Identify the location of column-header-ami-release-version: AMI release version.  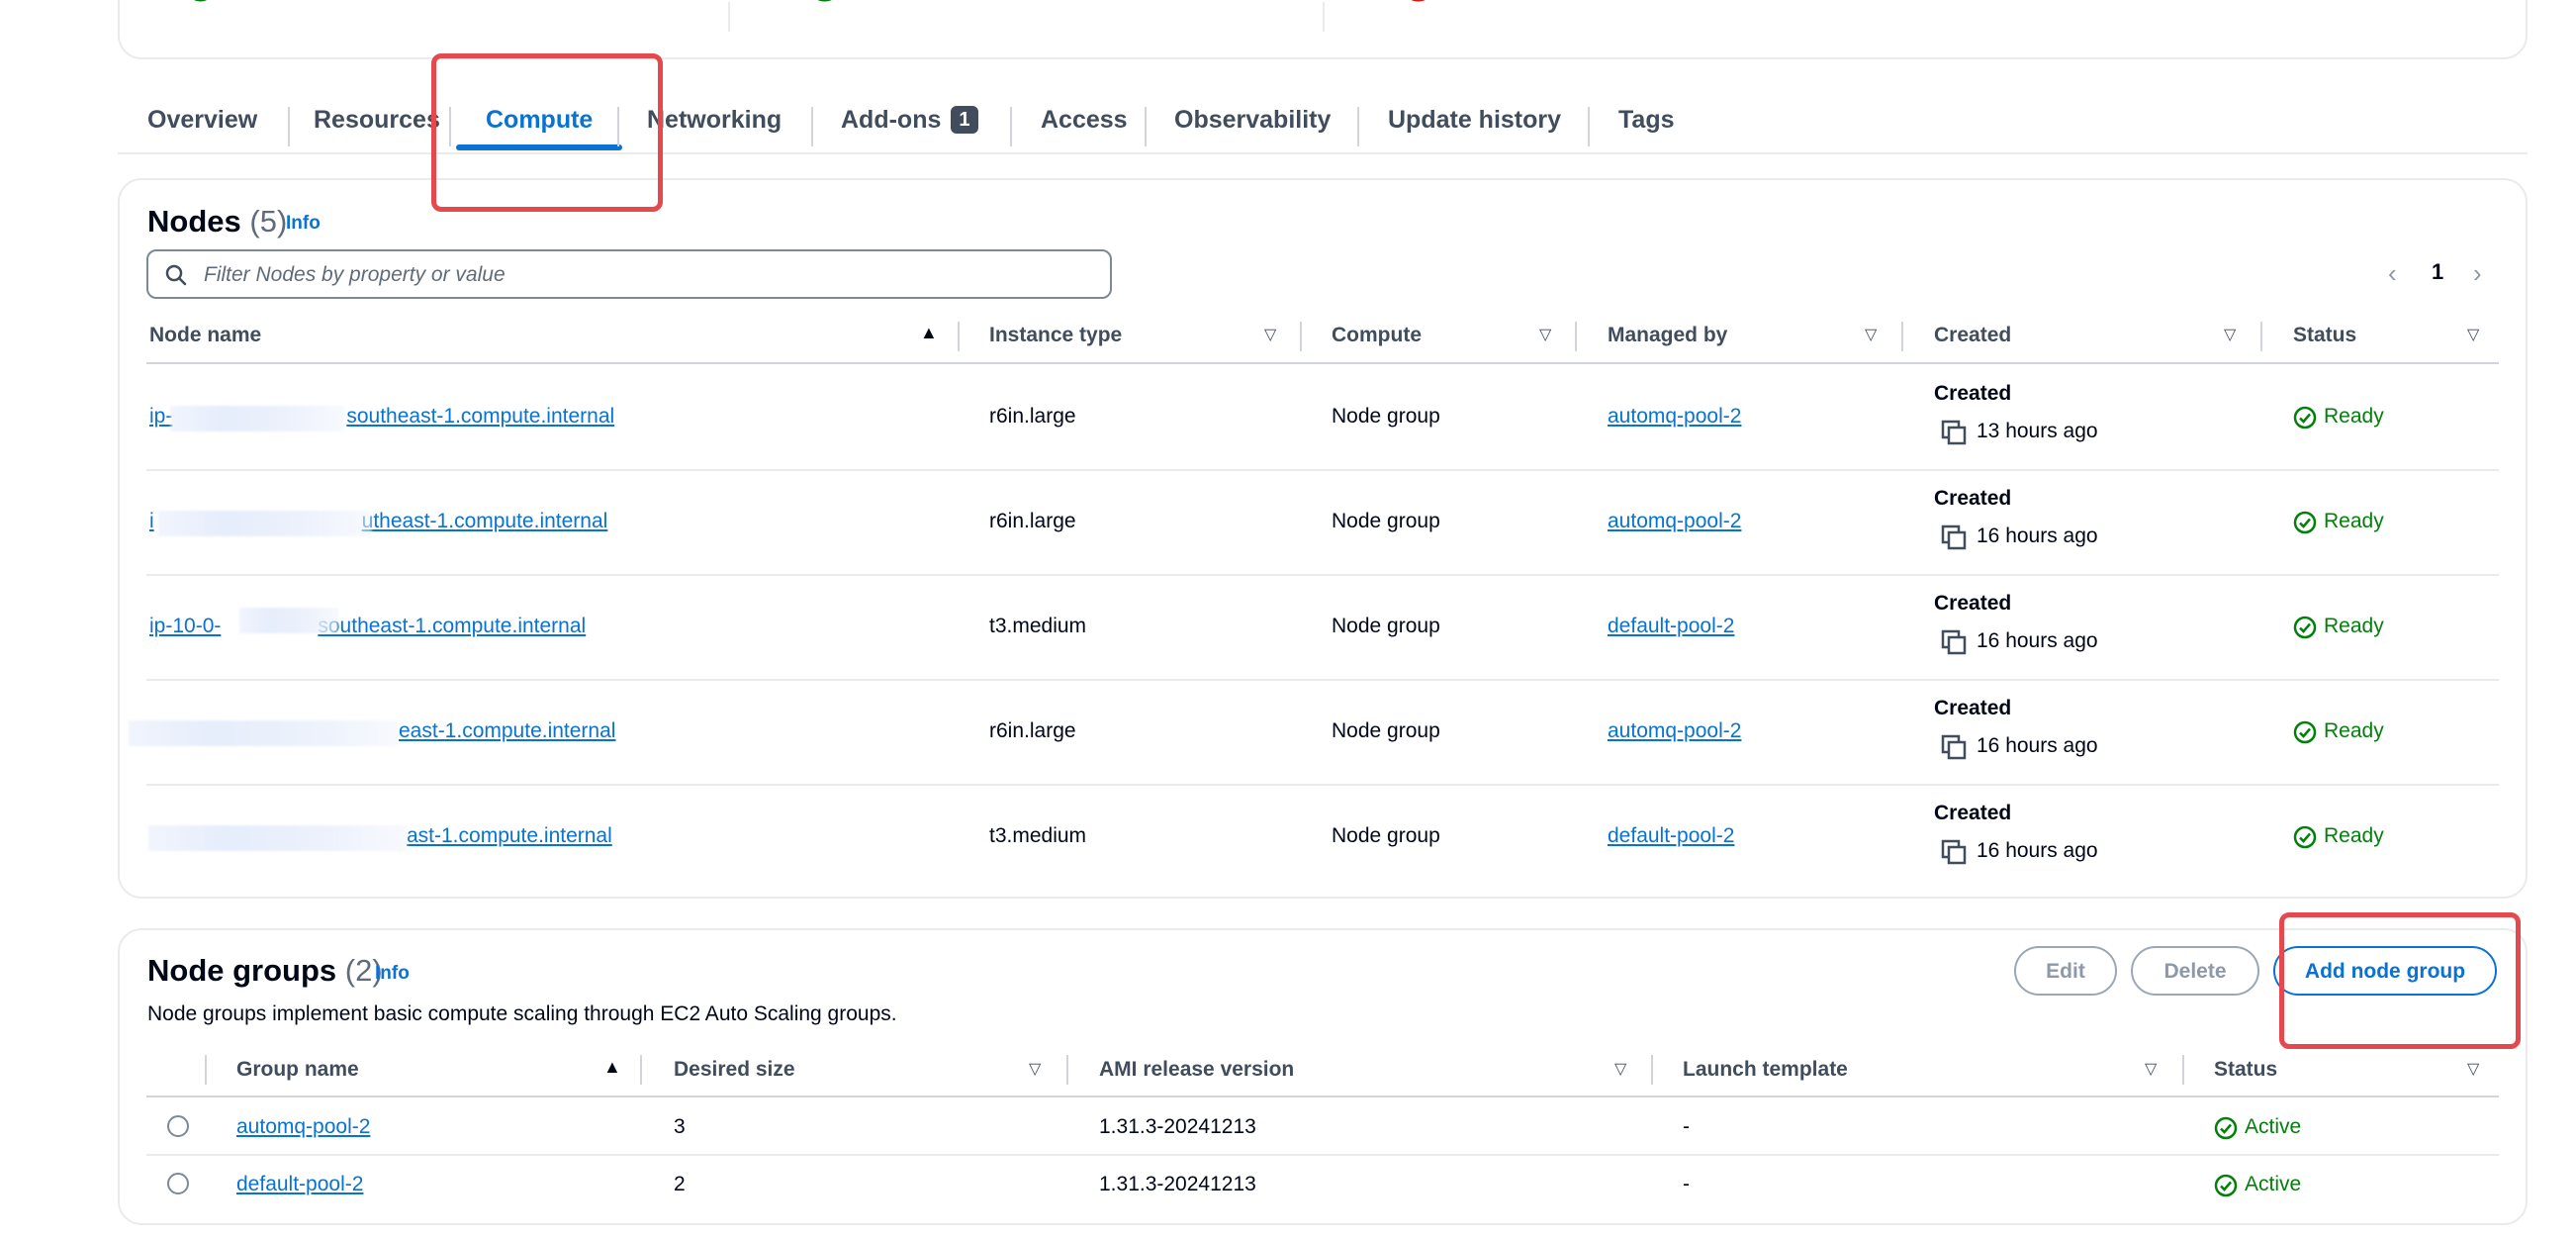
(1196, 1070).